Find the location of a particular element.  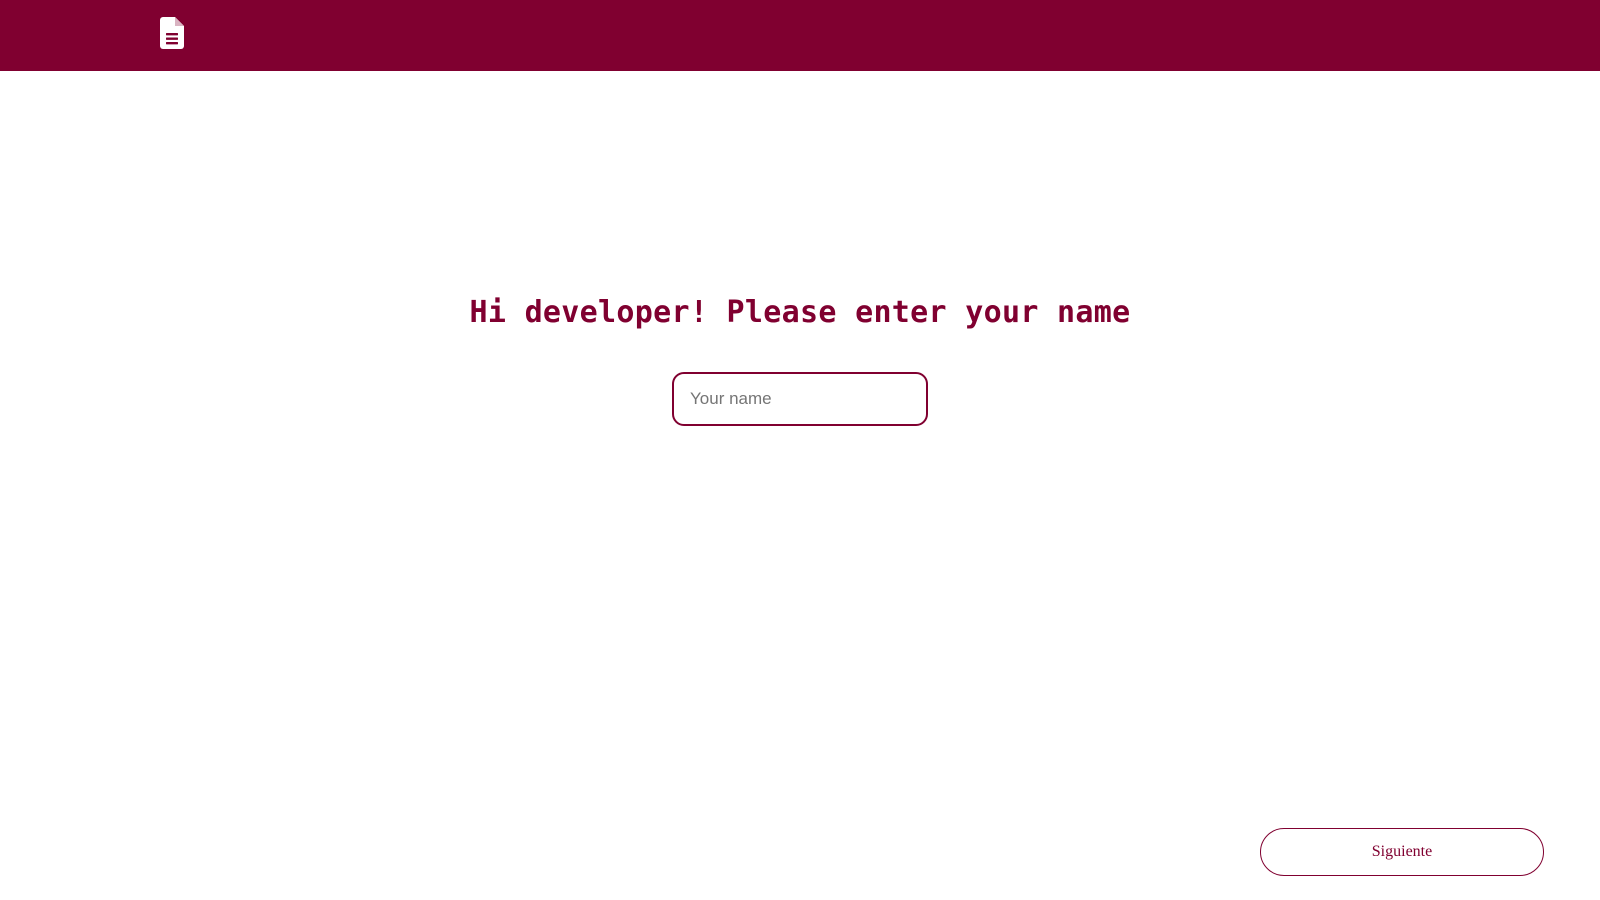

name-input is located at coordinates (800, 399).